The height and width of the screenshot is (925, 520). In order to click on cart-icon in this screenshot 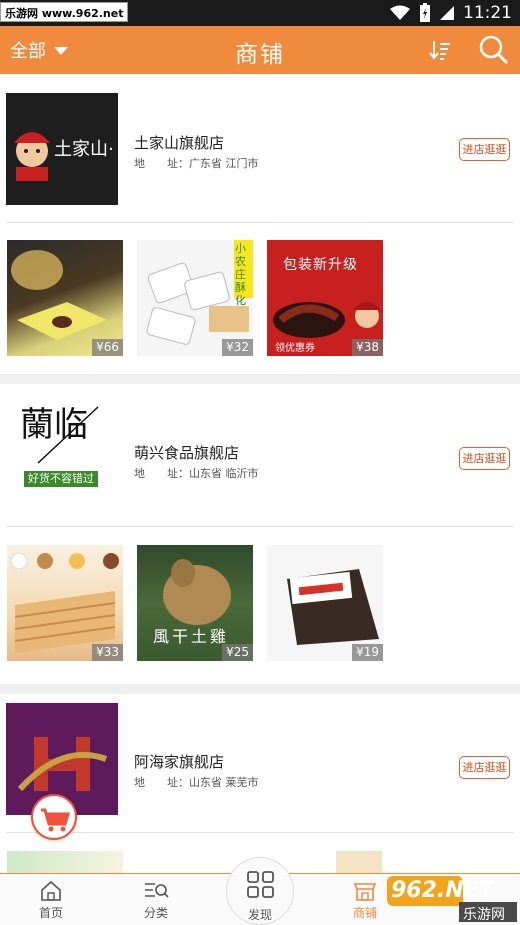, I will do `click(56, 820)`.